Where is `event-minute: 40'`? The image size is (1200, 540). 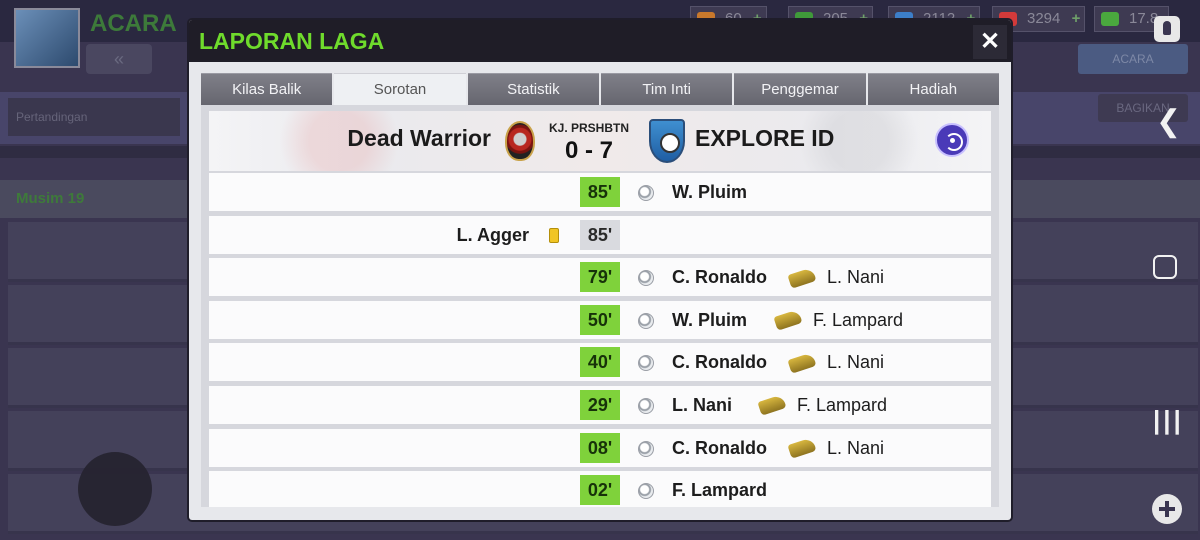 event-minute: 40' is located at coordinates (600, 362).